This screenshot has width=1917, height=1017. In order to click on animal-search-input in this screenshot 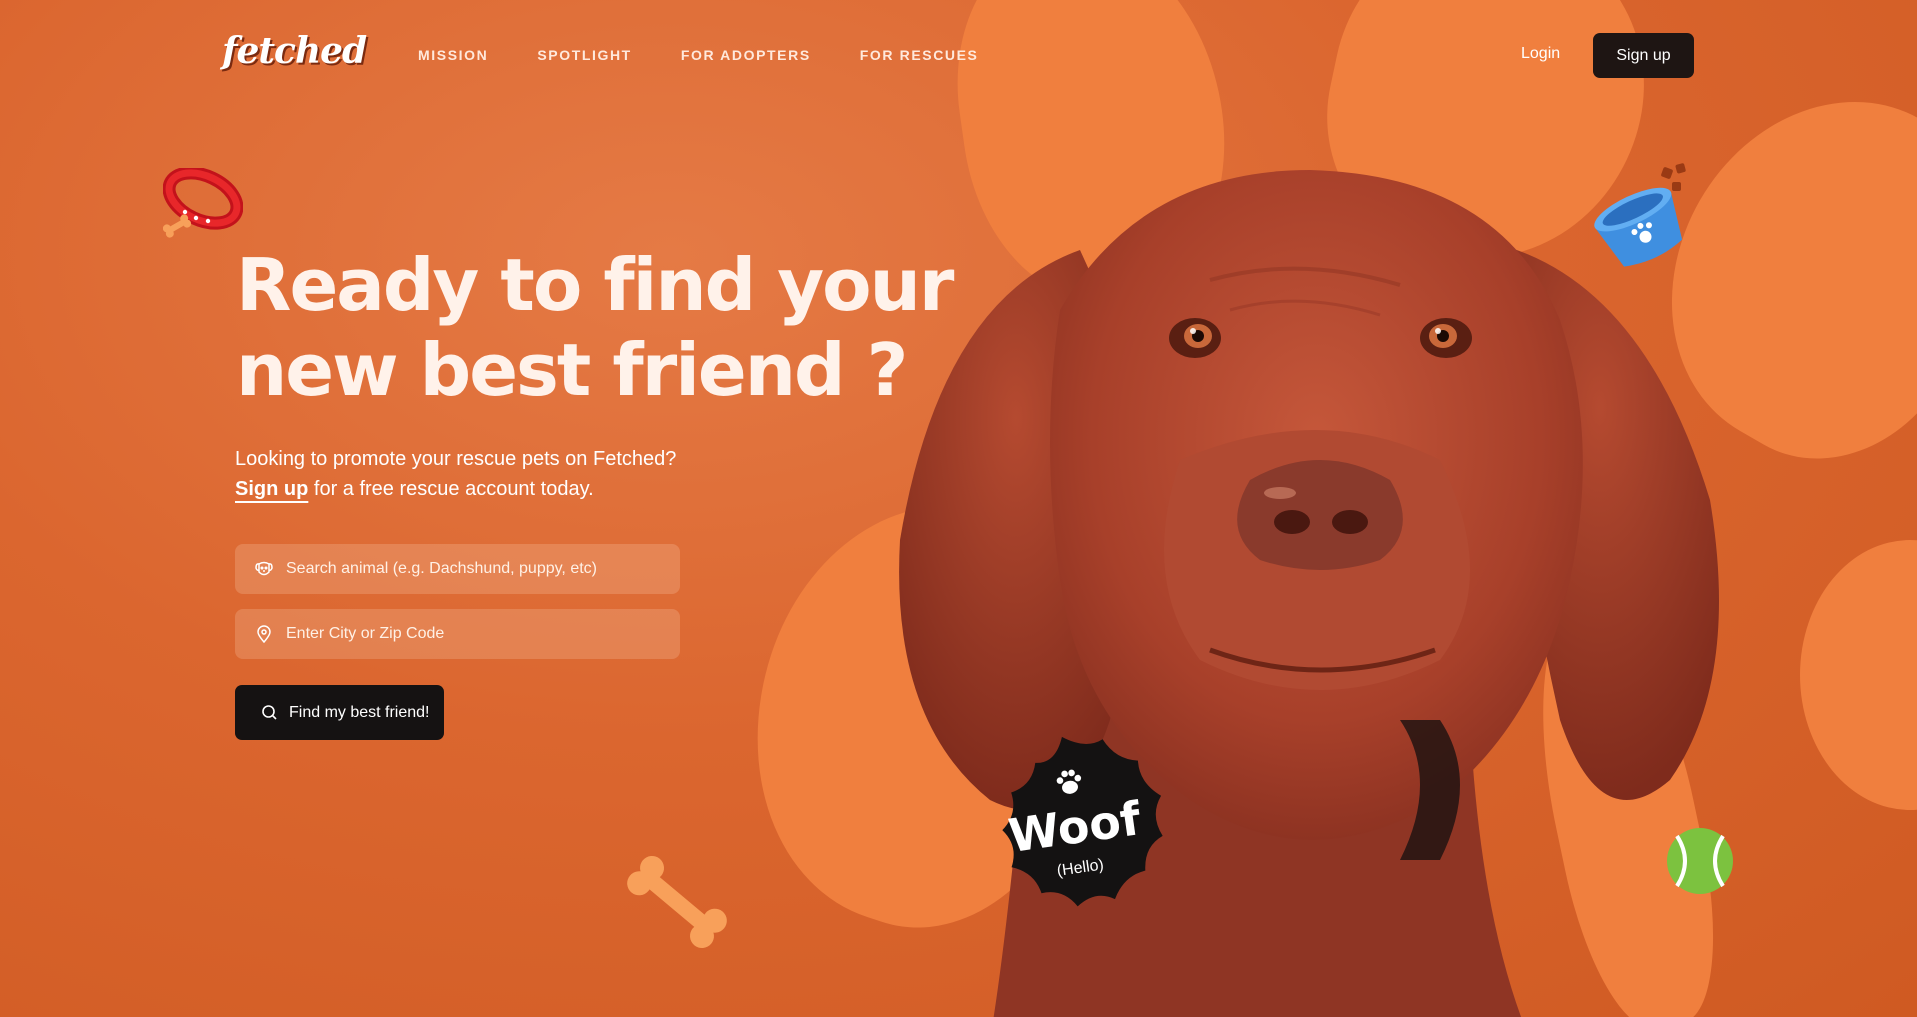, I will do `click(482, 569)`.